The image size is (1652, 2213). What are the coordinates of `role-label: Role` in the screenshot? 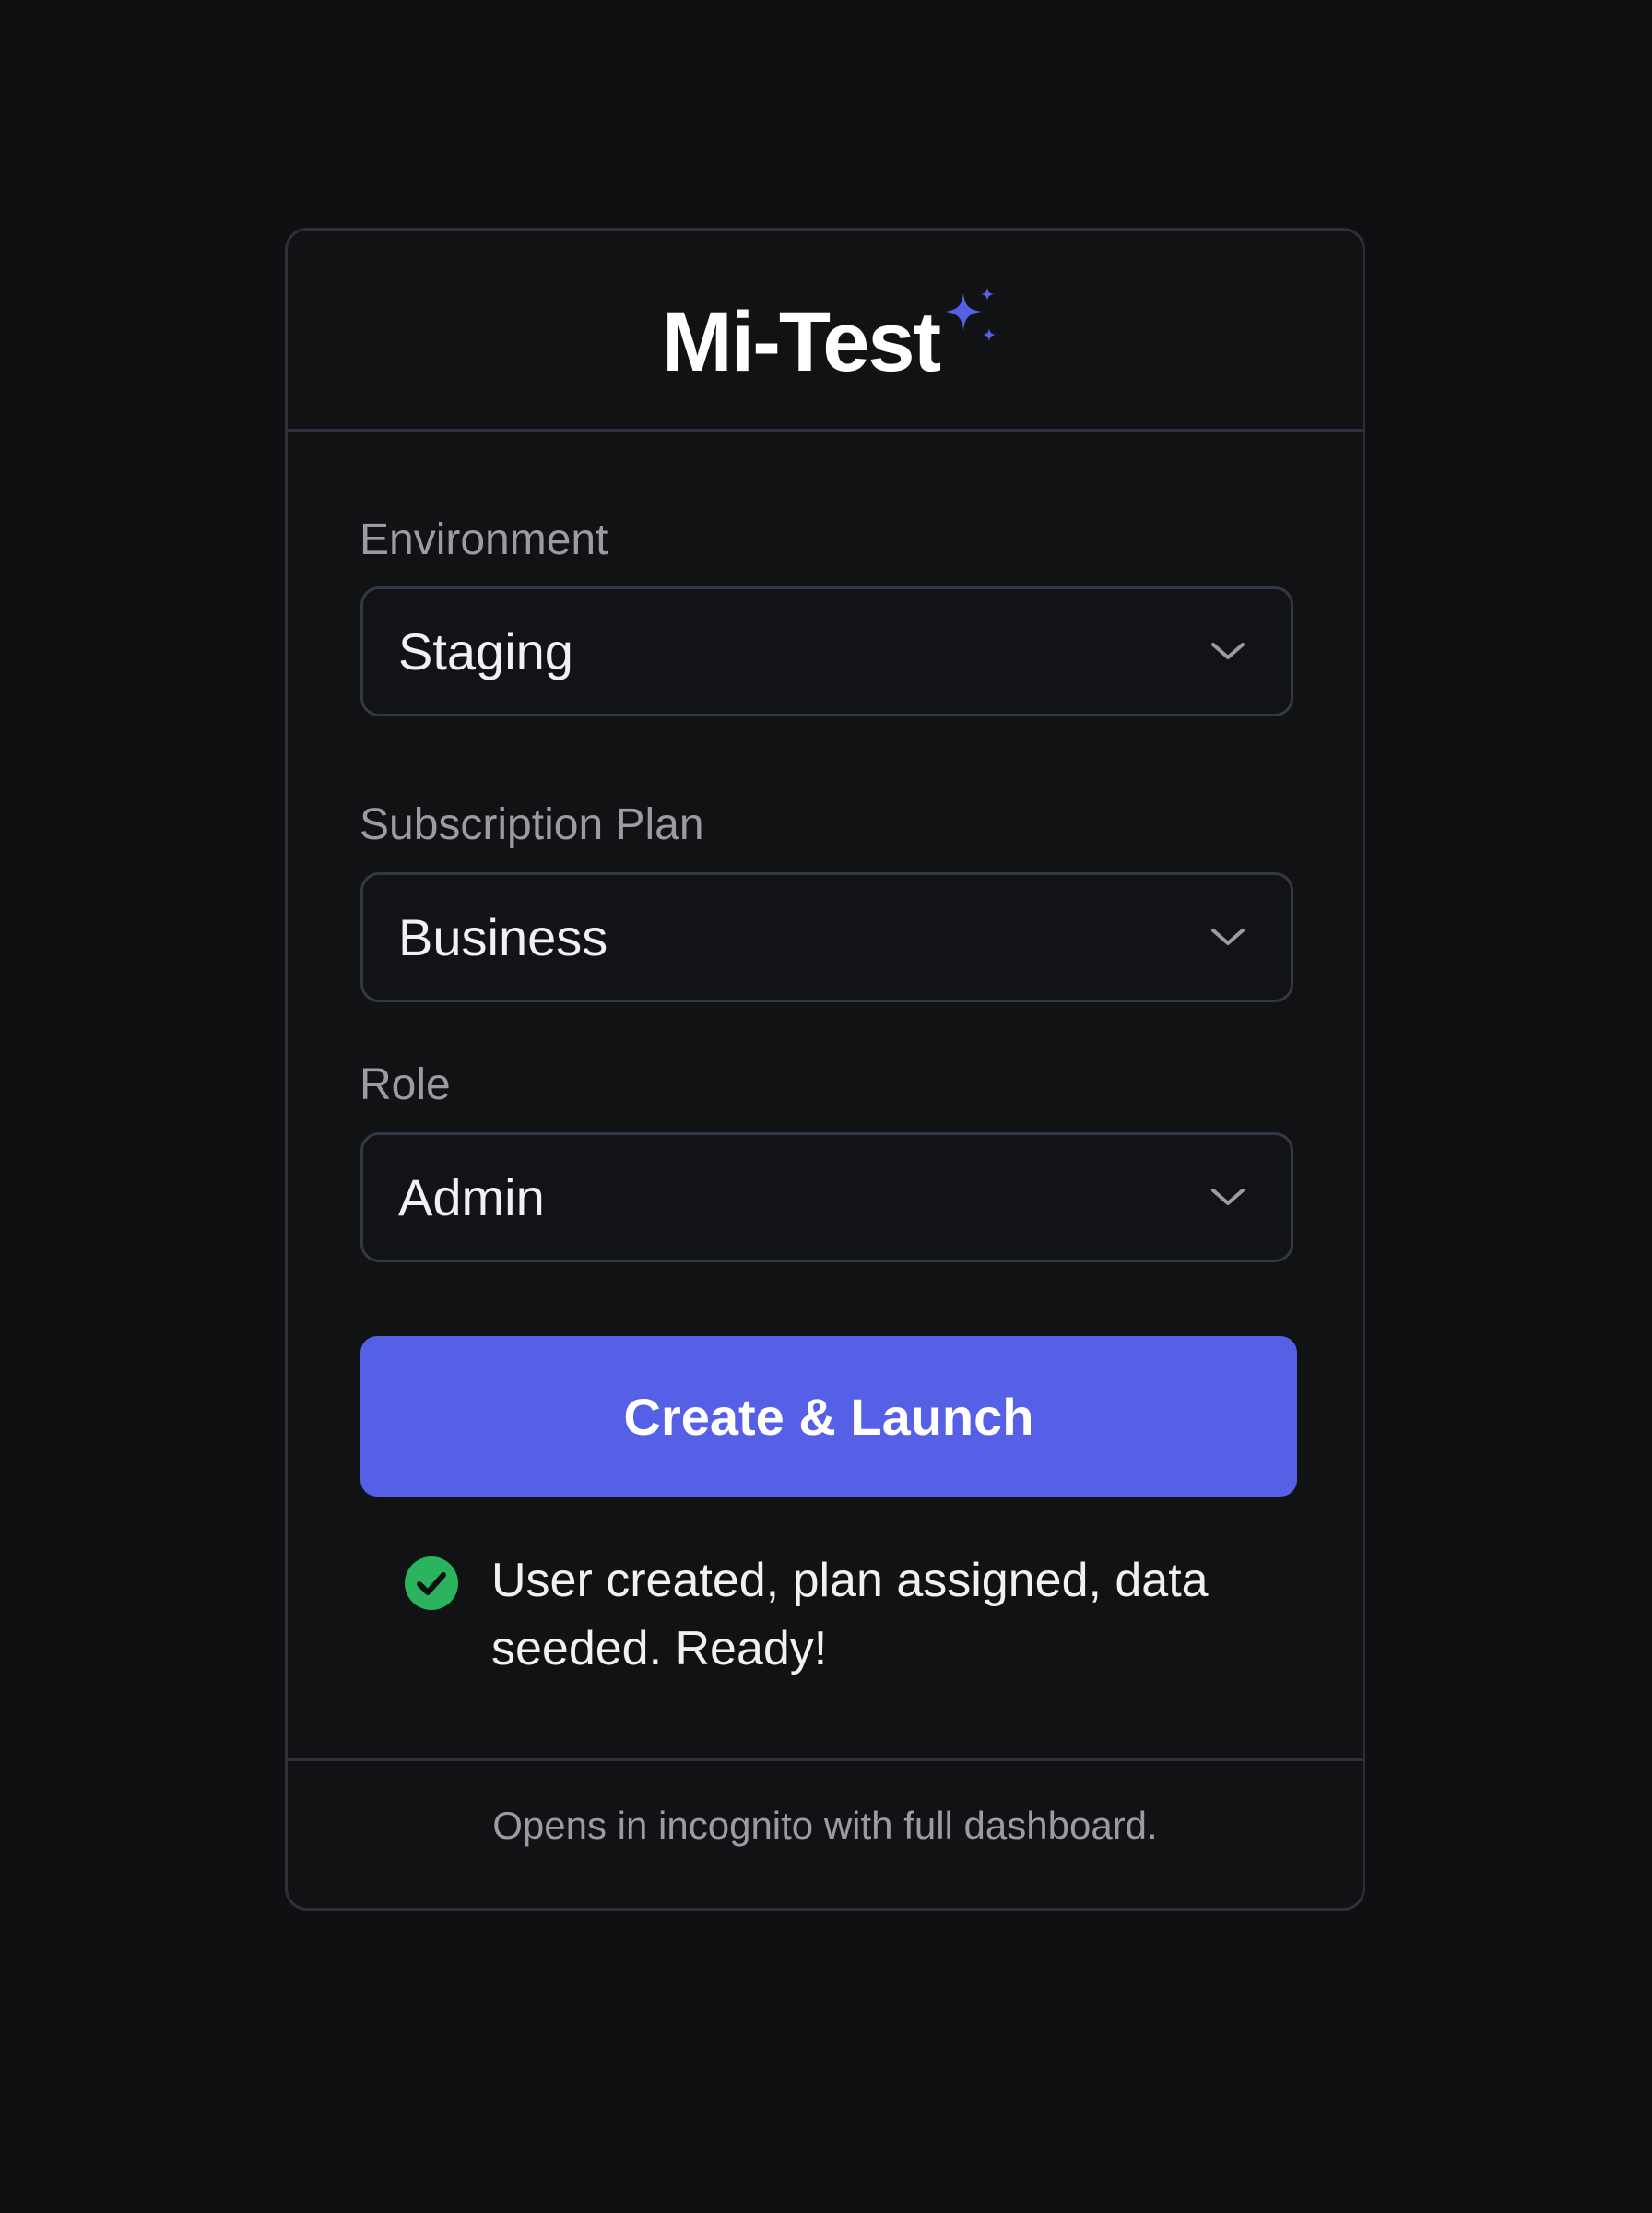 It's located at (405, 1084).